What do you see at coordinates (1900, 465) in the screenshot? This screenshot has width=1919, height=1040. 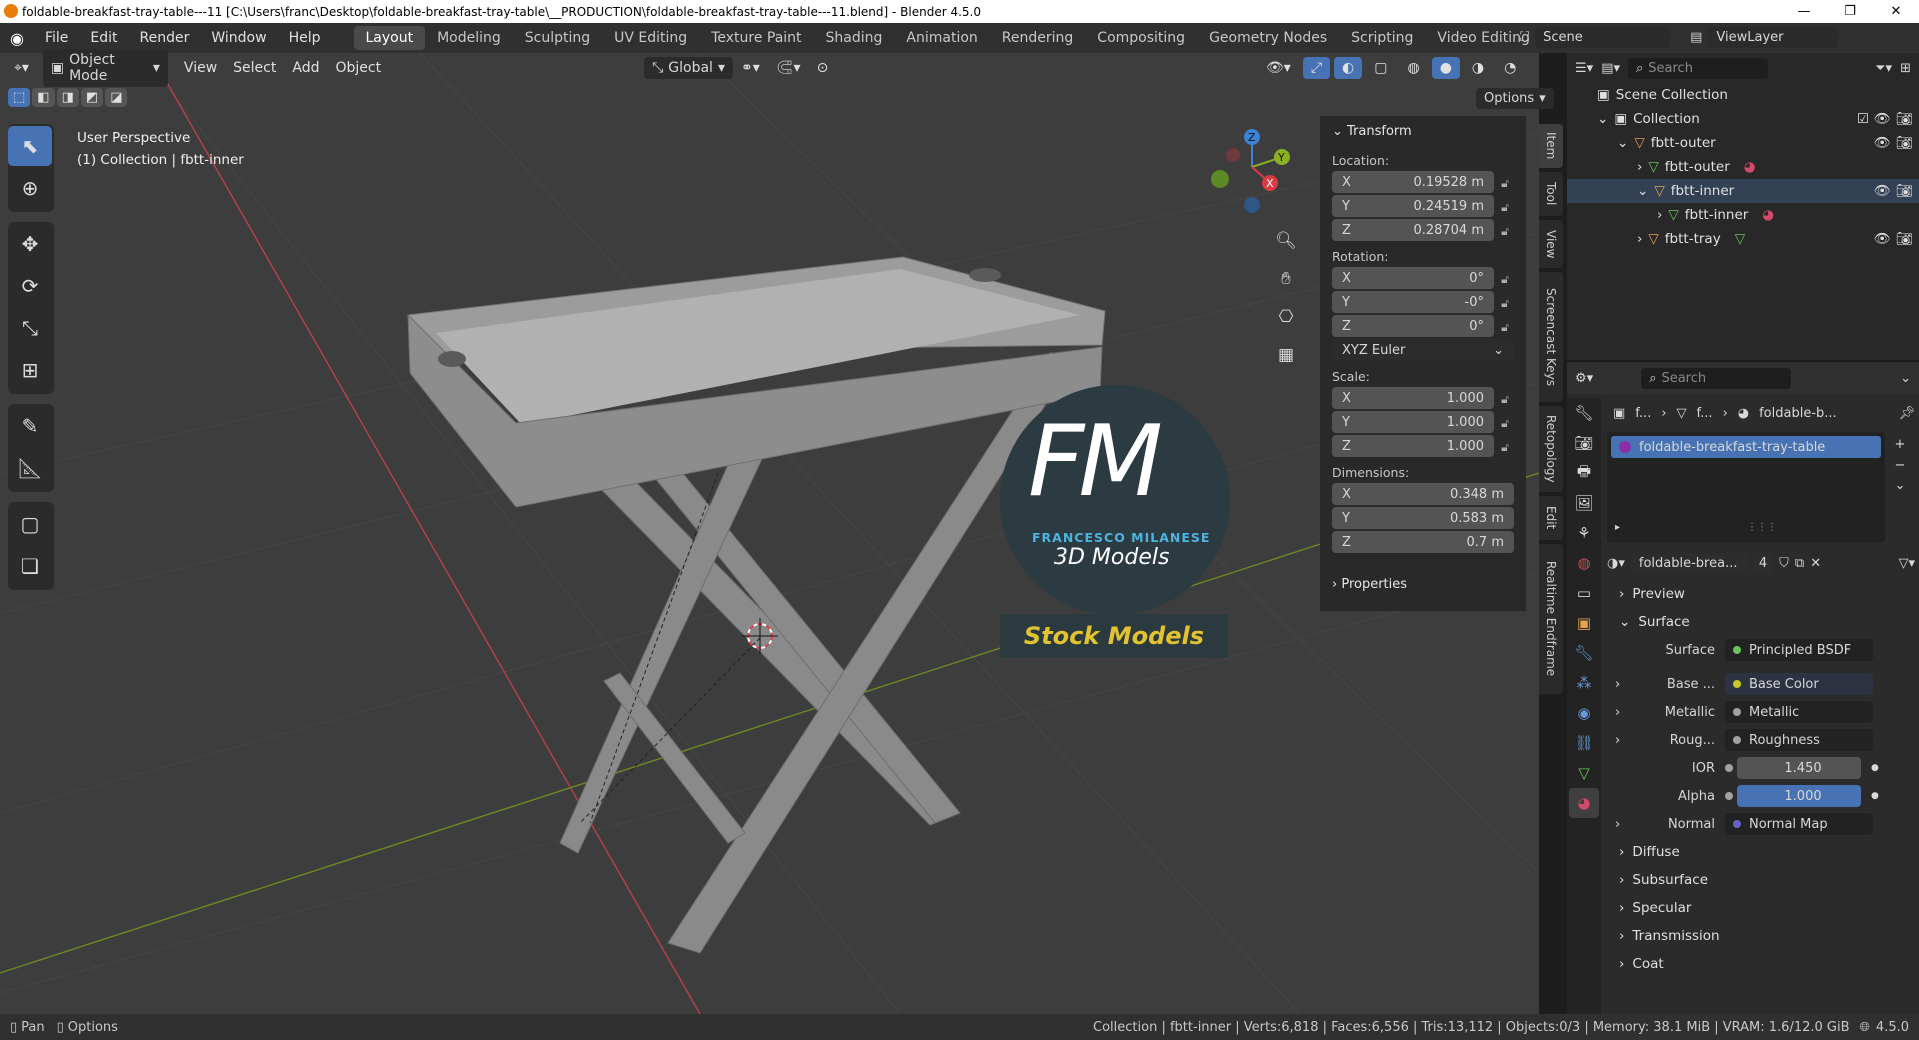 I see `remove-slot-button: −` at bounding box center [1900, 465].